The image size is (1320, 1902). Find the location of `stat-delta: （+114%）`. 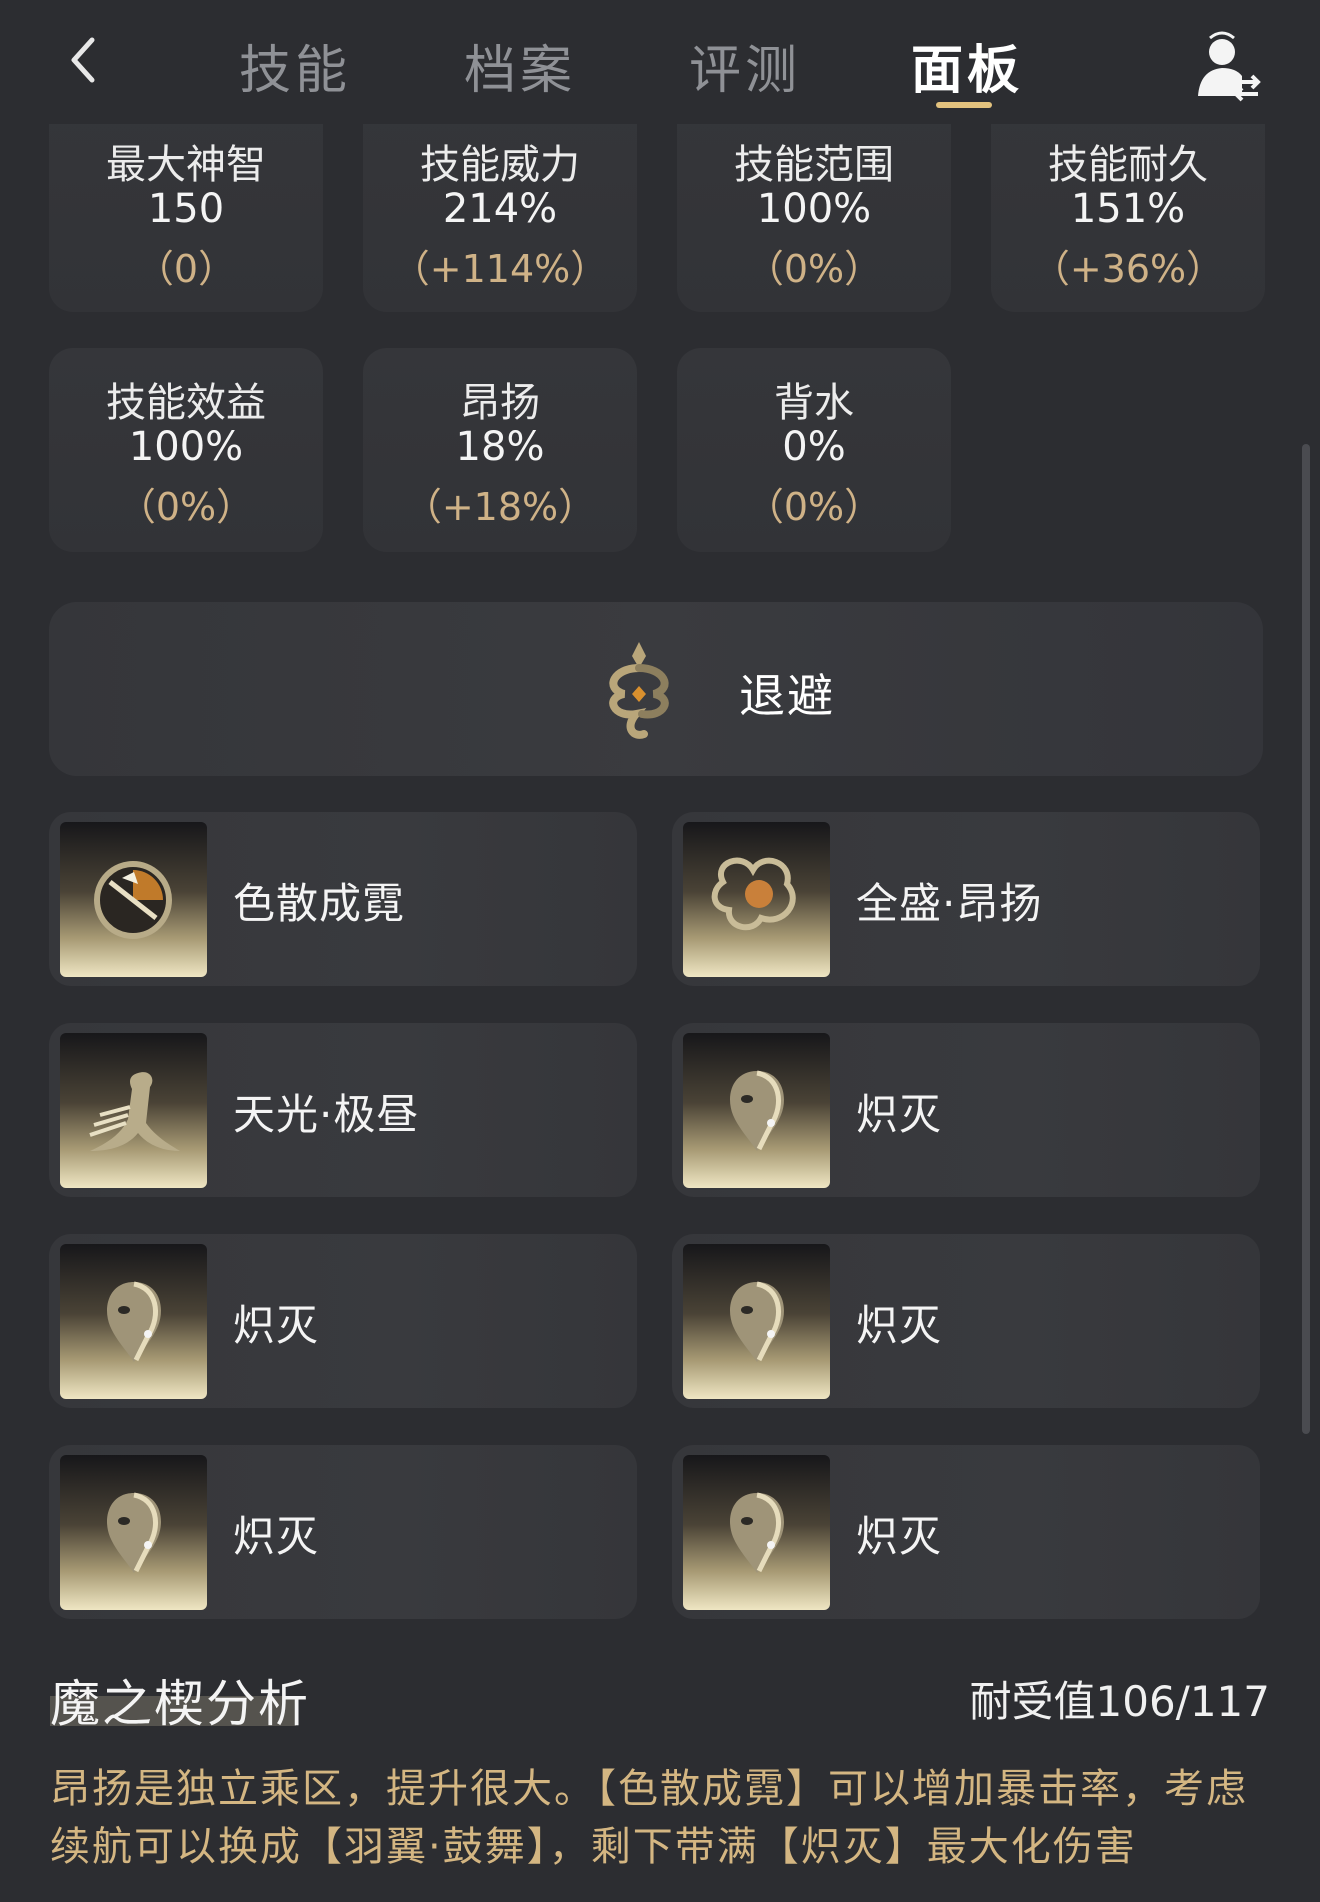

stat-delta: （+114%） is located at coordinates (500, 269).